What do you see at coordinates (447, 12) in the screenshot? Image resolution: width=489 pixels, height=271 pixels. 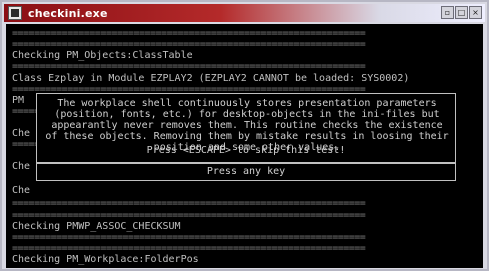 I see `minimize-button: ▫` at bounding box center [447, 12].